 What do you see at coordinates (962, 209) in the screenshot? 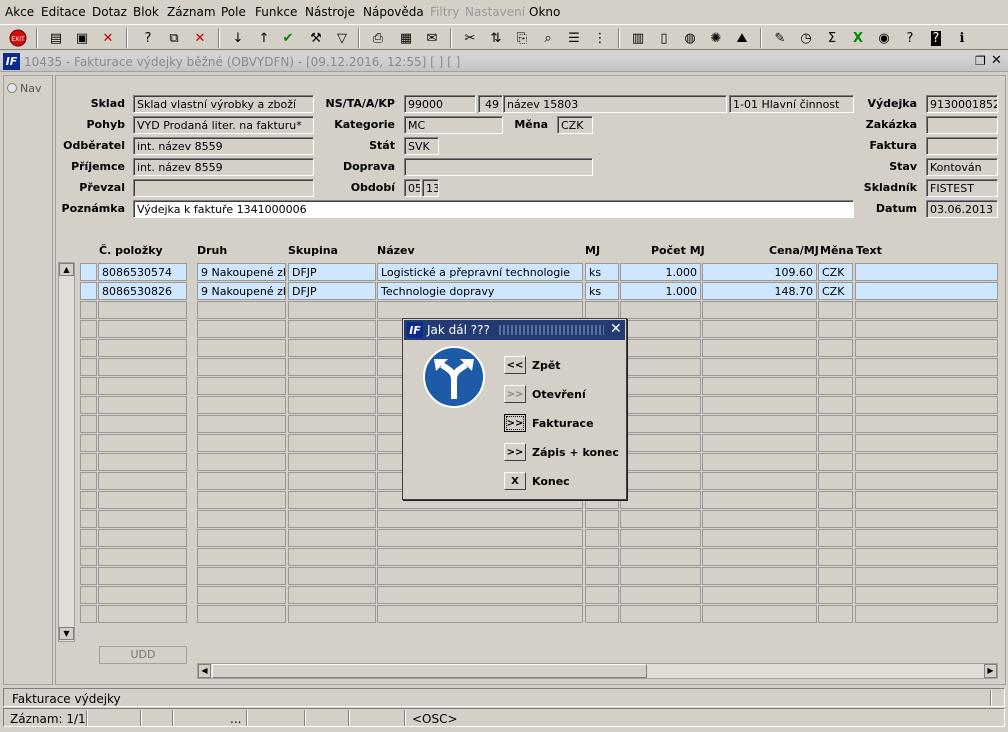
I see `datum-field: 03.06.2013` at bounding box center [962, 209].